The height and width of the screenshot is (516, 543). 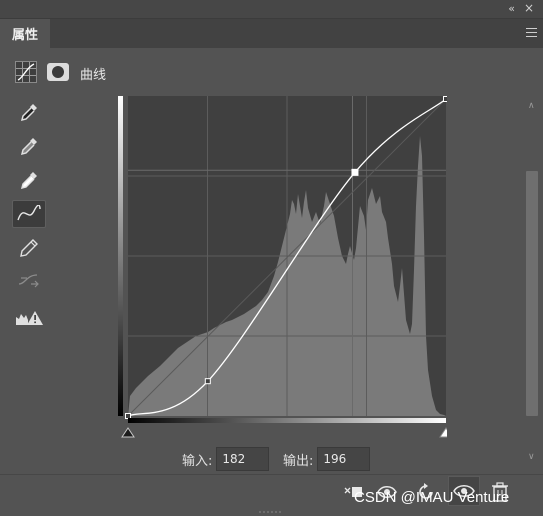 What do you see at coordinates (446, 432) in the screenshot?
I see `white-point-slider` at bounding box center [446, 432].